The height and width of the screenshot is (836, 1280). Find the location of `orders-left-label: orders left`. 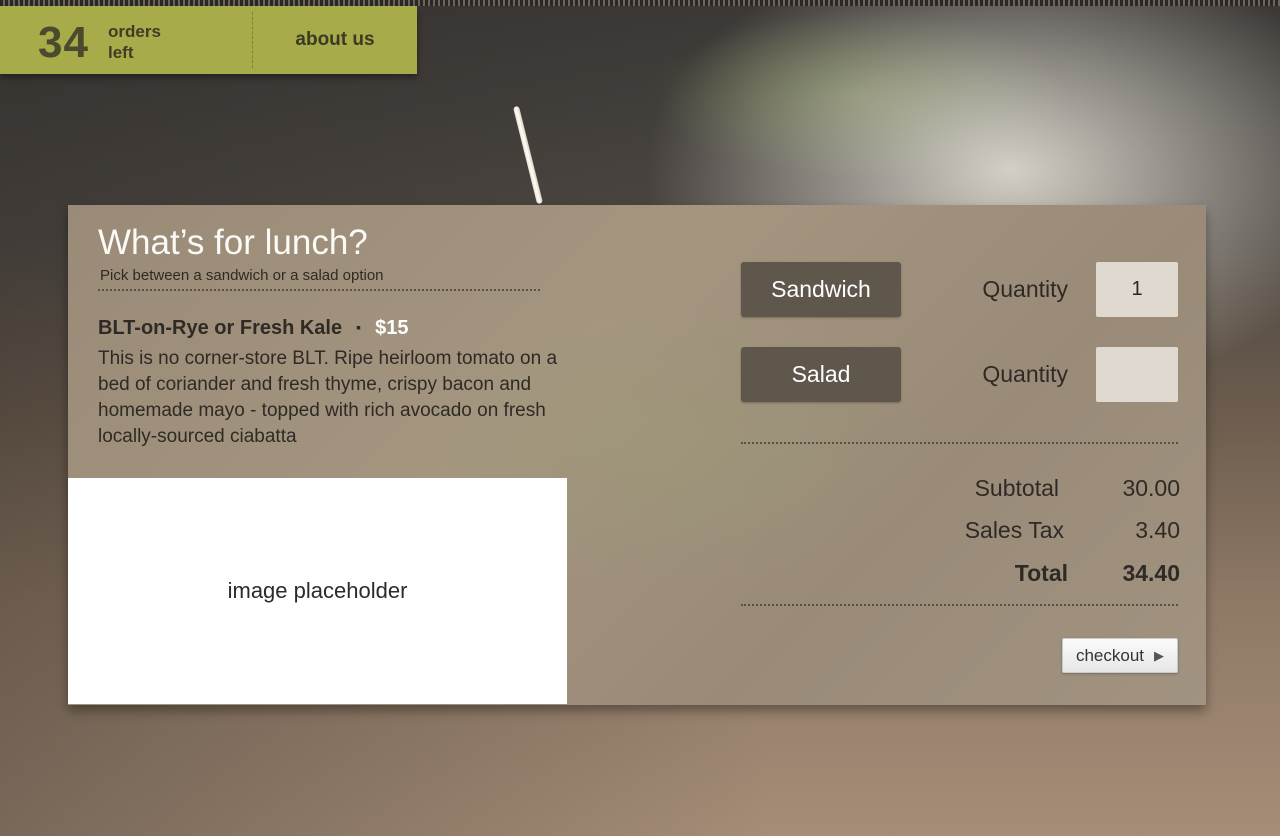

orders-left-label: orders left is located at coordinates (148, 42).